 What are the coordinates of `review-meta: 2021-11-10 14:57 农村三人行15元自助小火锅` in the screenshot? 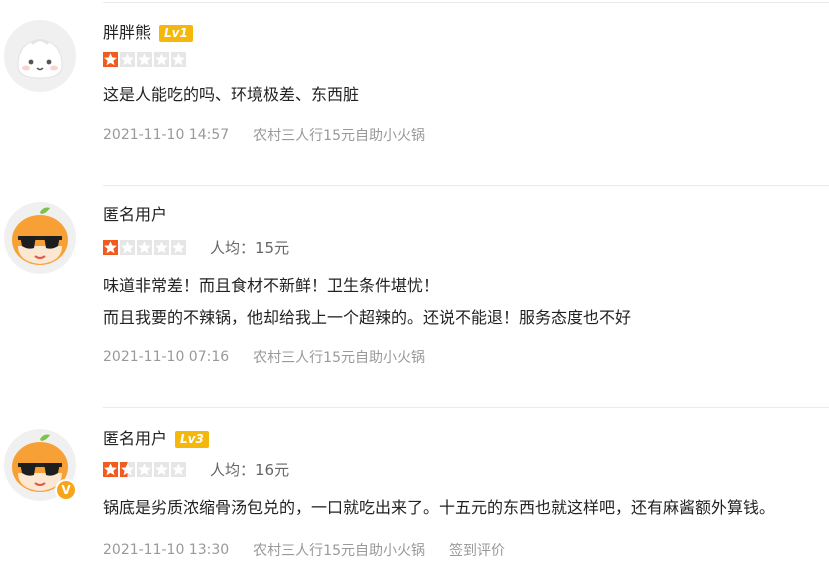 It's located at (264, 135).